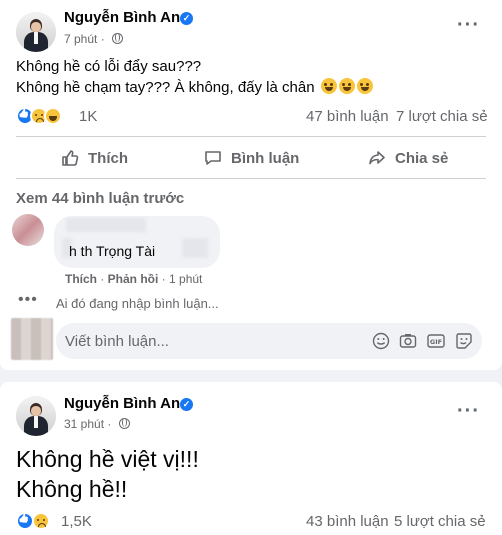 This screenshot has height=535, width=502. Describe the element at coordinates (377, 158) in the screenshot. I see `share-icon` at that location.